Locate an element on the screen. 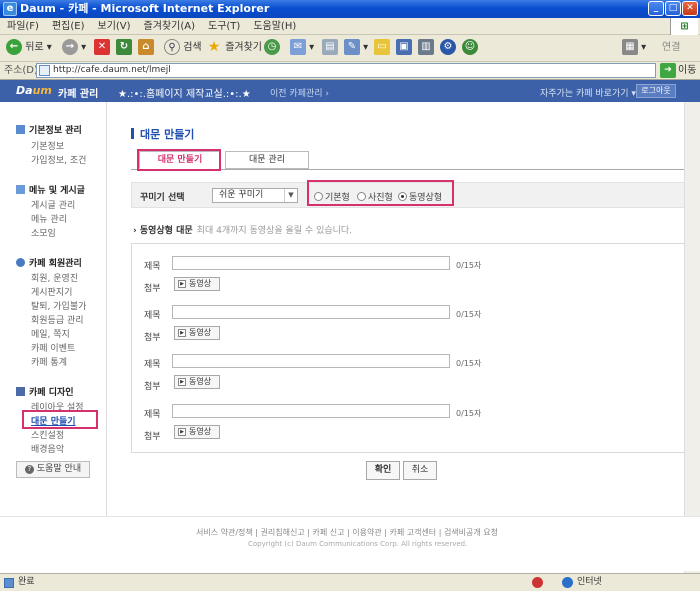 The height and width of the screenshot is (591, 700). menu-icon is located at coordinates (20, 189).